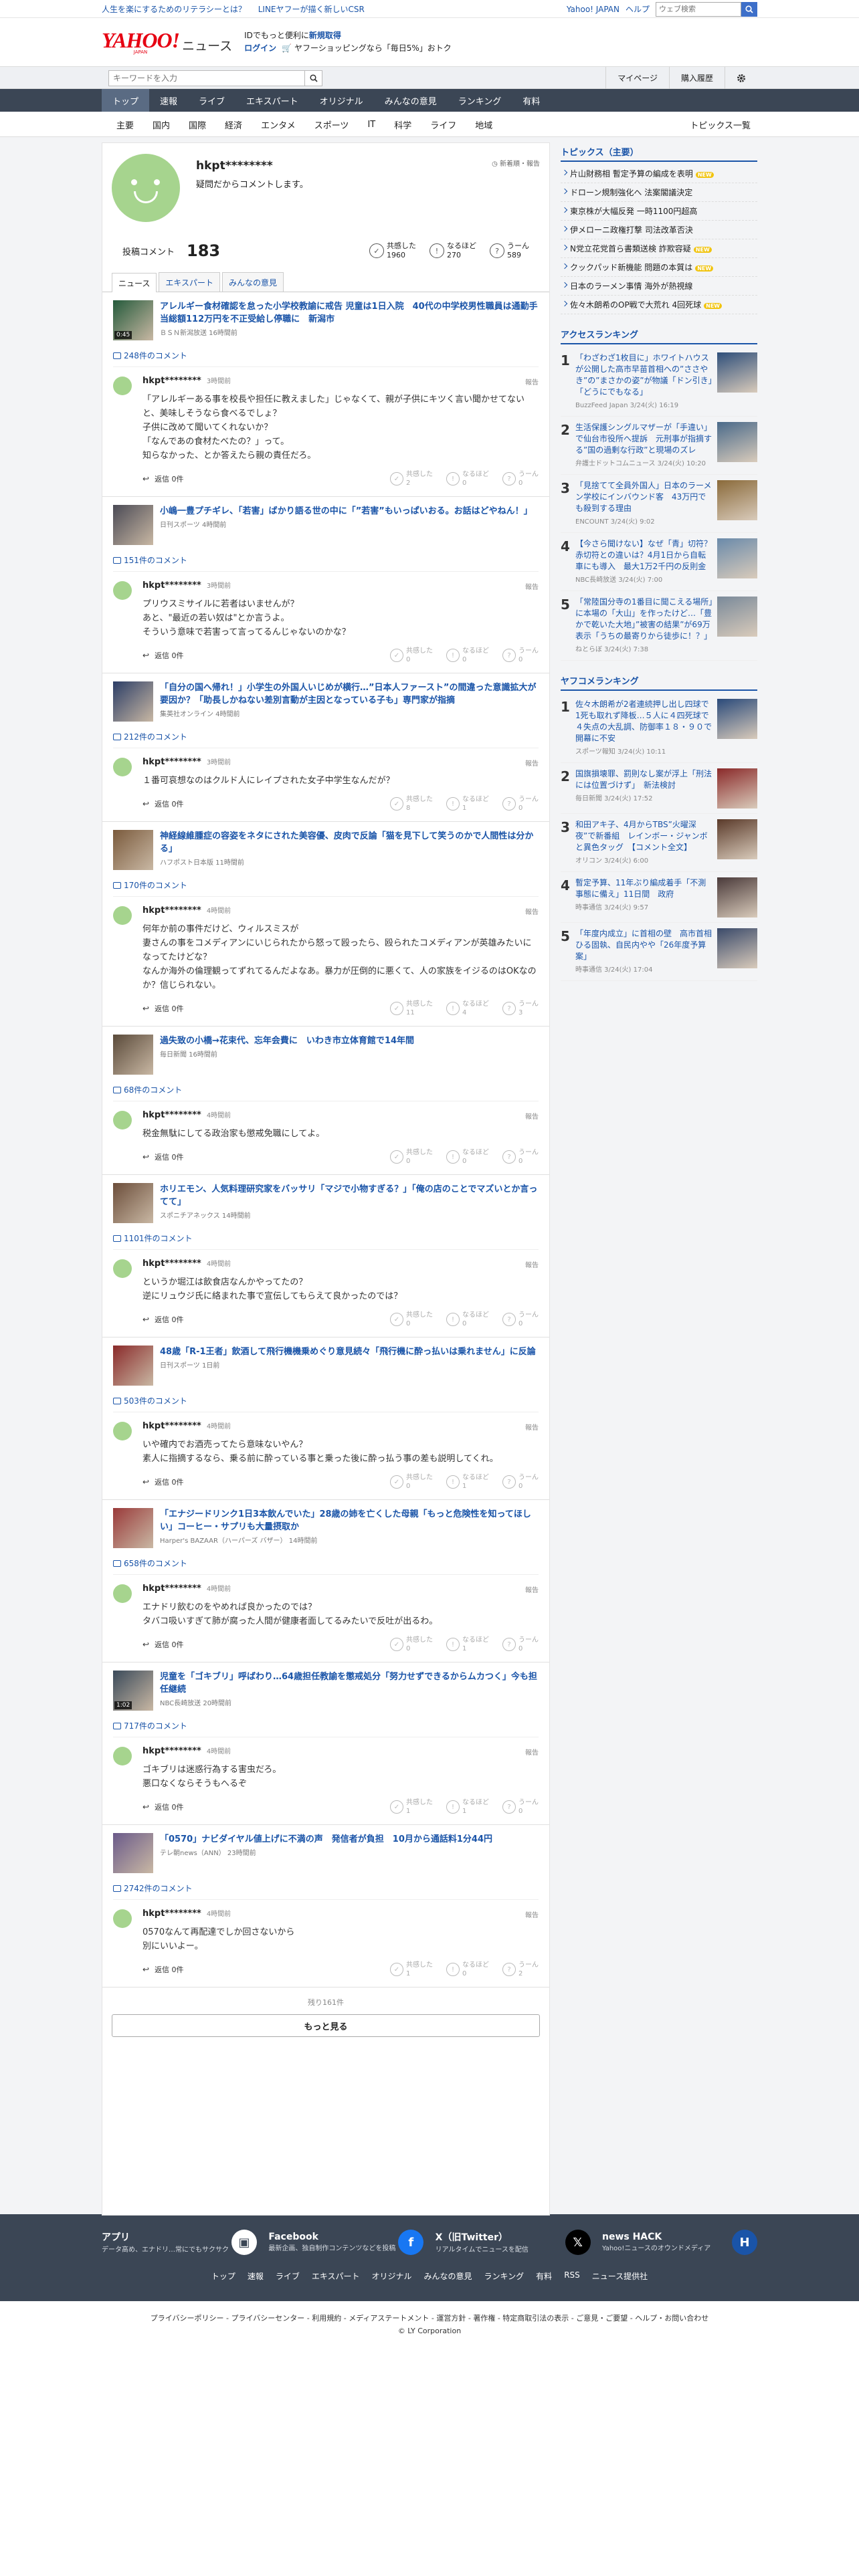  I want to click on category-7: 科学, so click(403, 125).